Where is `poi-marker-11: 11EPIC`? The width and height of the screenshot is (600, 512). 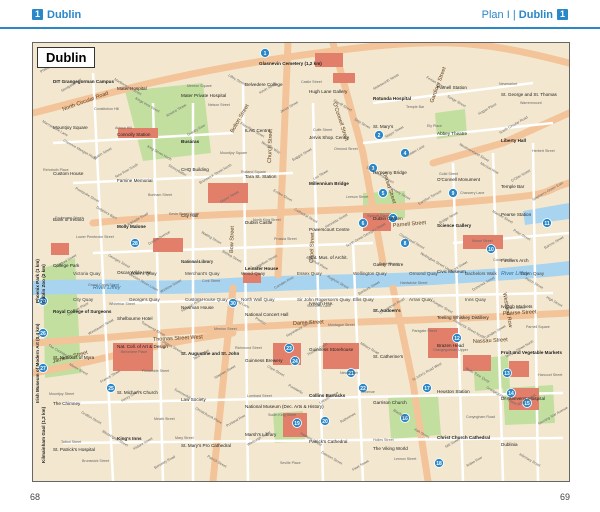 poi-marker-11: 11EPIC is located at coordinates (547, 223).